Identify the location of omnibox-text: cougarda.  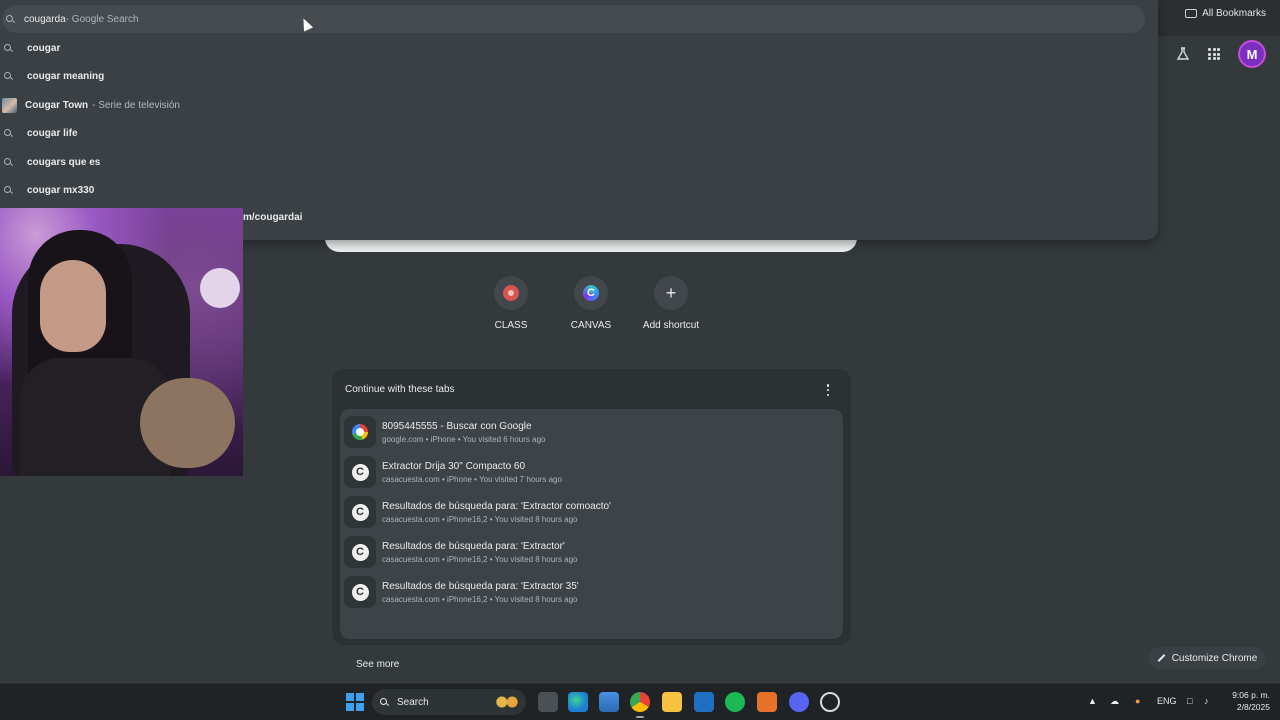
(45, 19).